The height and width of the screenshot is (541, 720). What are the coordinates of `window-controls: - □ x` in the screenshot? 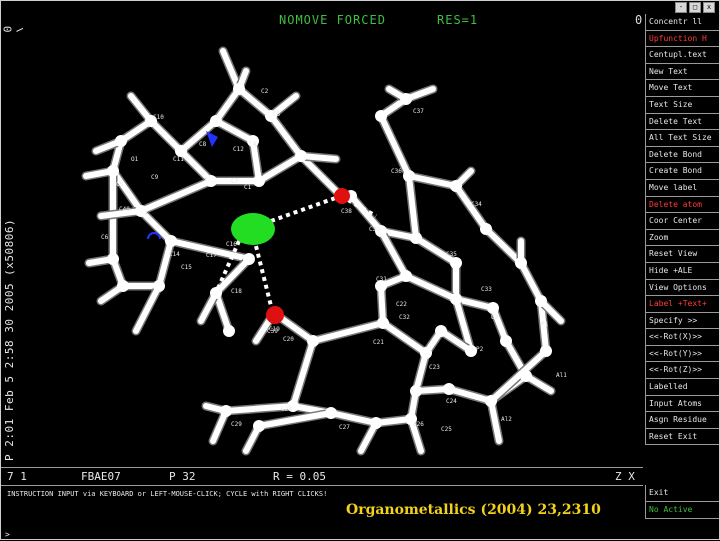 It's located at (695, 7).